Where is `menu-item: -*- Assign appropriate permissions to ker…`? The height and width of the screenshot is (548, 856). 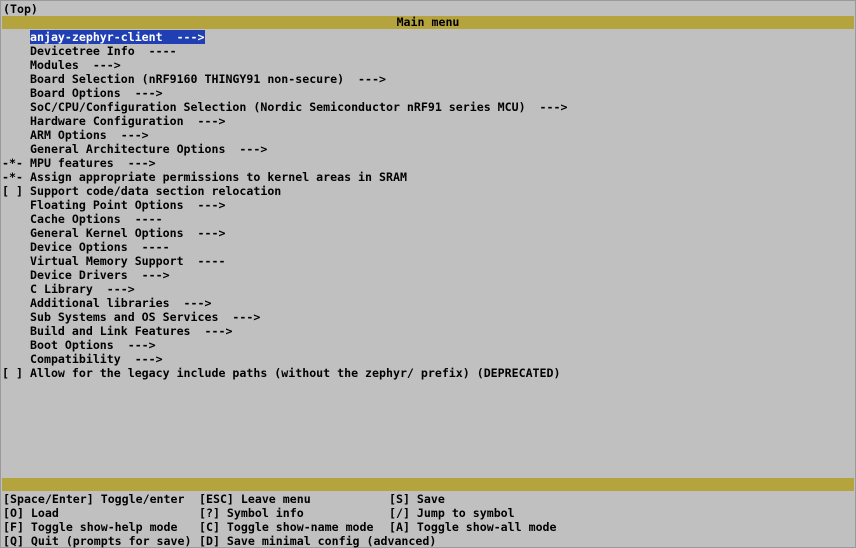 menu-item: -*- Assign appropriate permissions to ker… is located at coordinates (428, 177).